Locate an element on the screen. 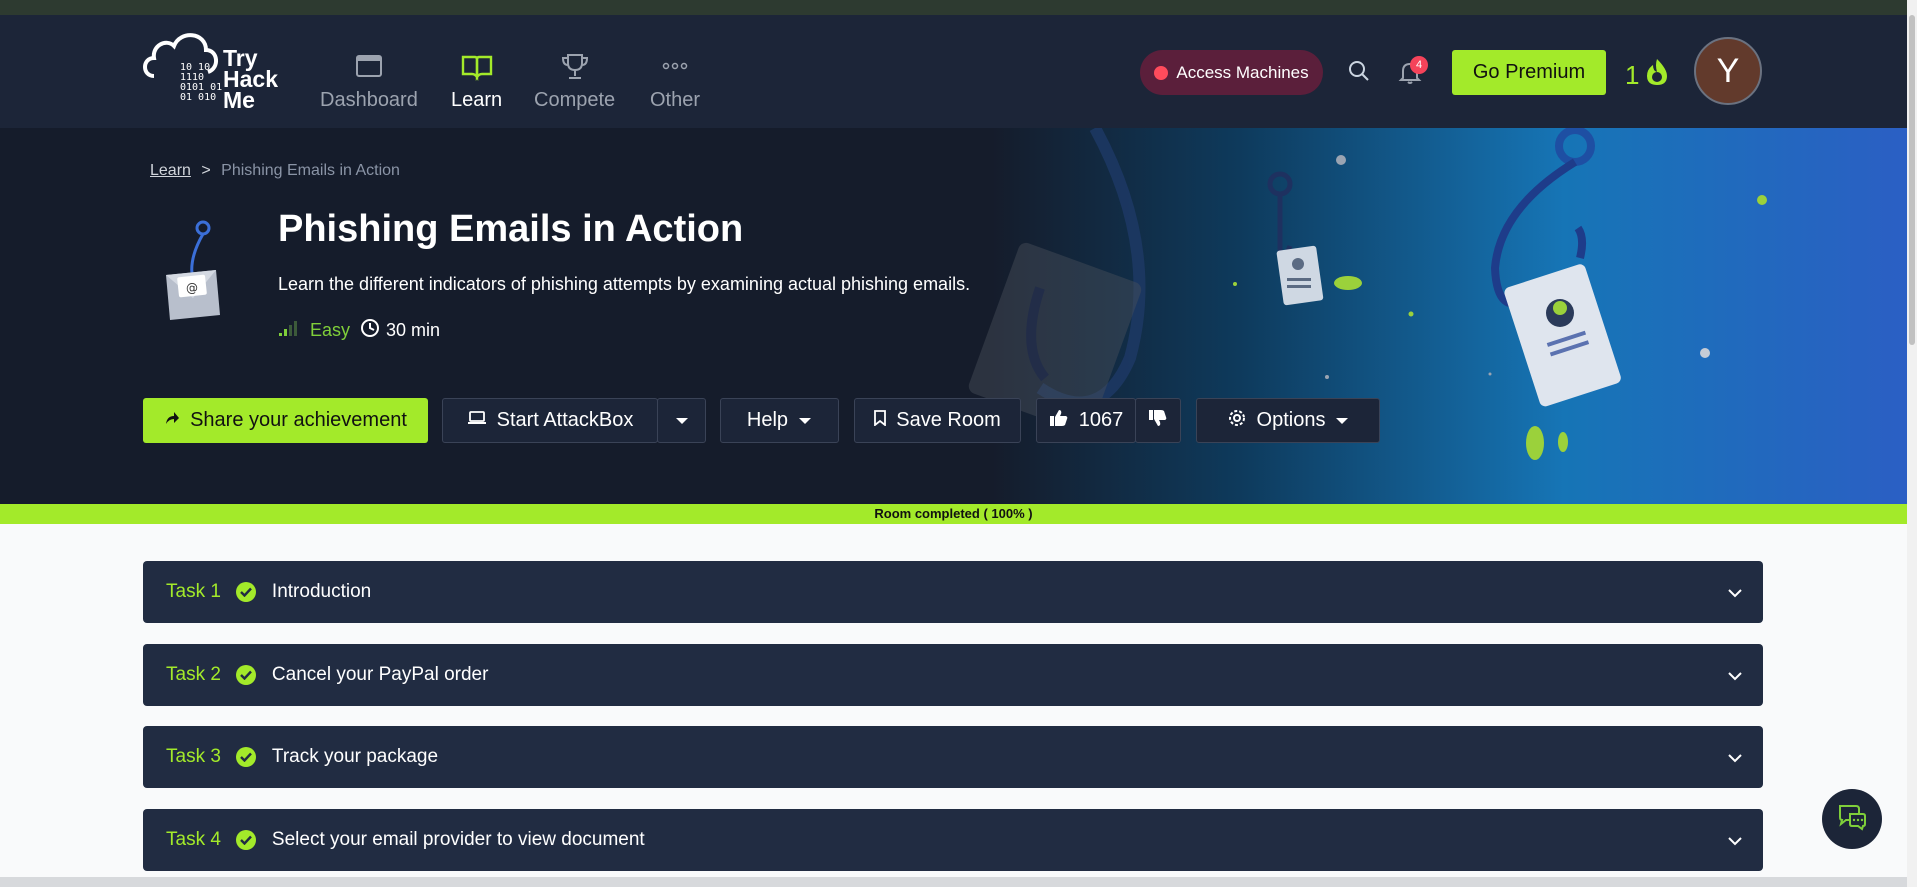 This screenshot has height=887, width=1917. attackbox-dropdown-button is located at coordinates (681, 420).